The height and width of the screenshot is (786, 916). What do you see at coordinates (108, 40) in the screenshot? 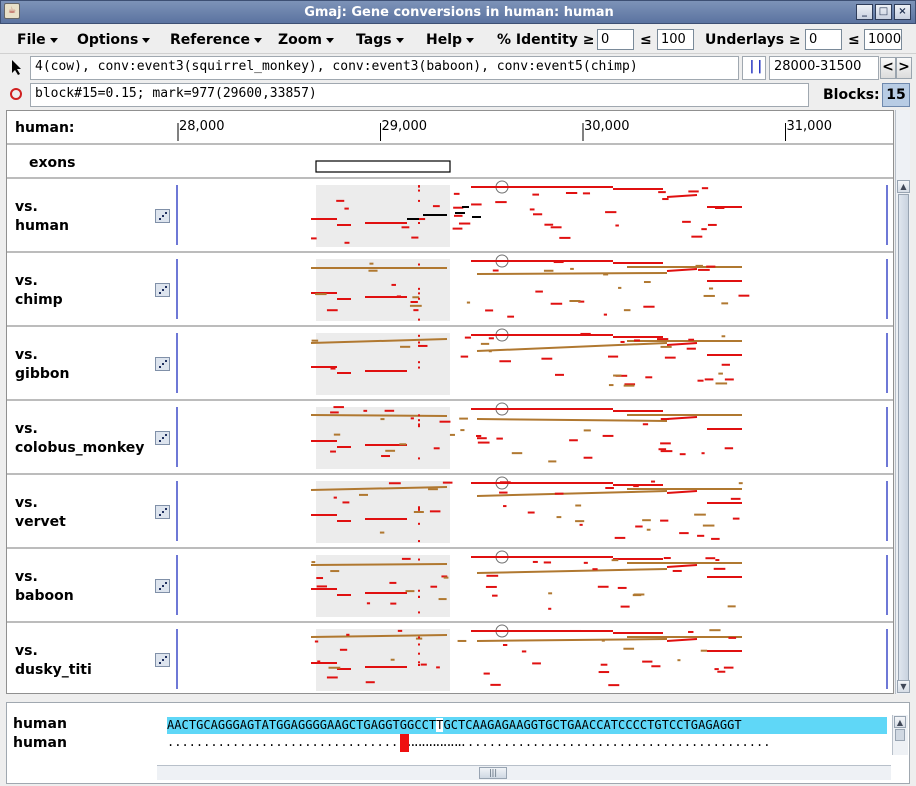
I see `menu-options-label: Options` at bounding box center [108, 40].